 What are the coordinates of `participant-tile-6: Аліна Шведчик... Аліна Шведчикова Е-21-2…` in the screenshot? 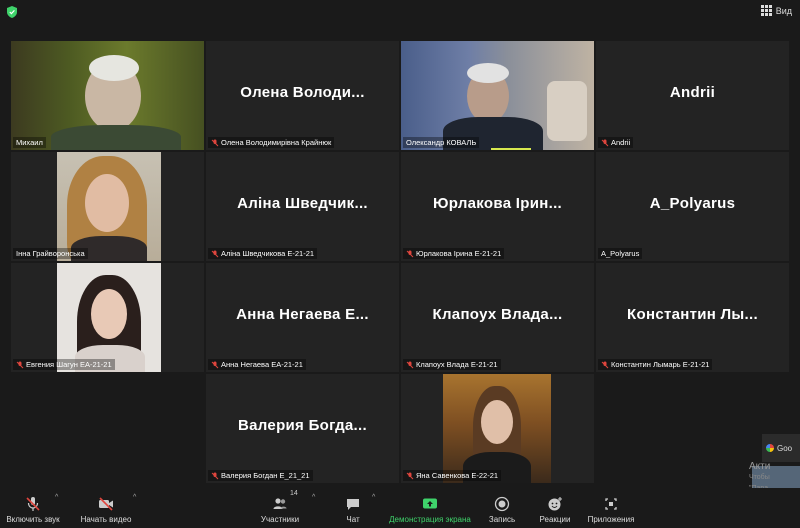 It's located at (302, 206).